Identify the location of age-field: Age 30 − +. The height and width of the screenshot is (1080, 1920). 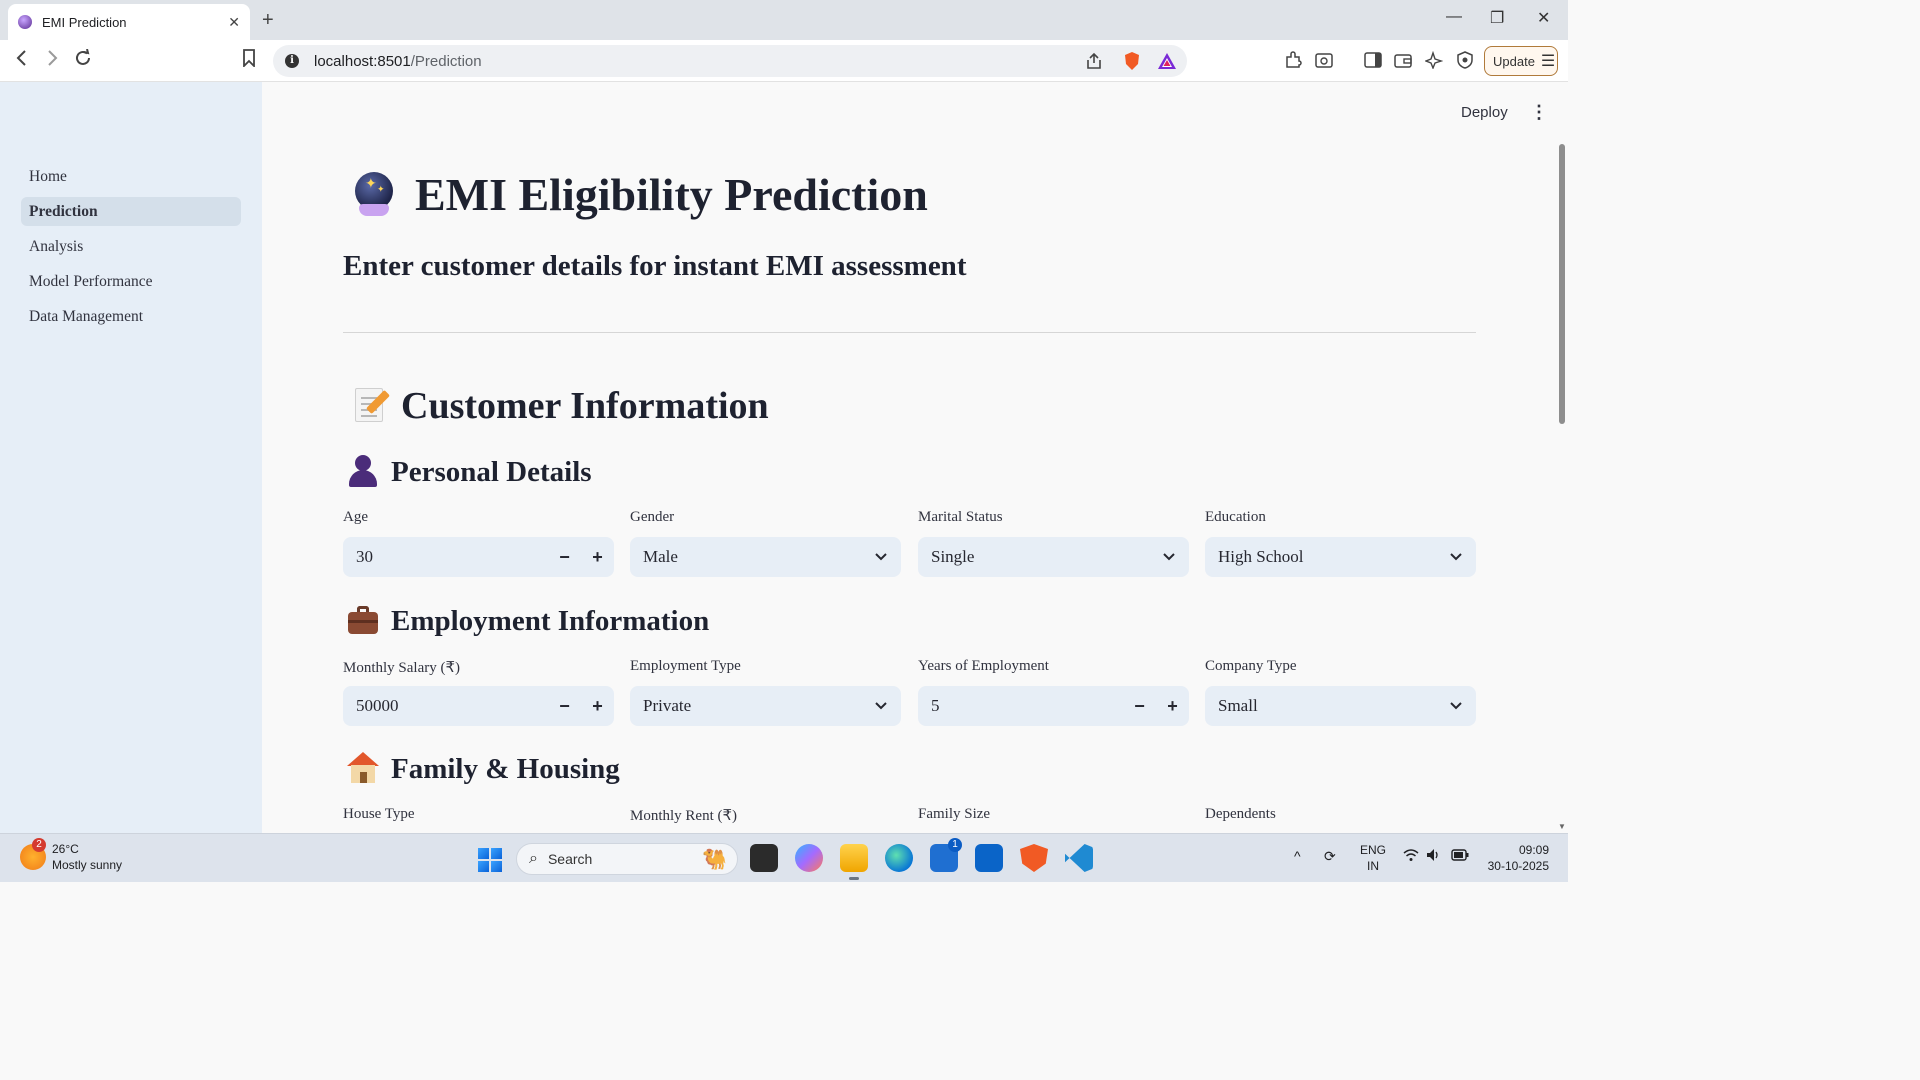
(478, 543).